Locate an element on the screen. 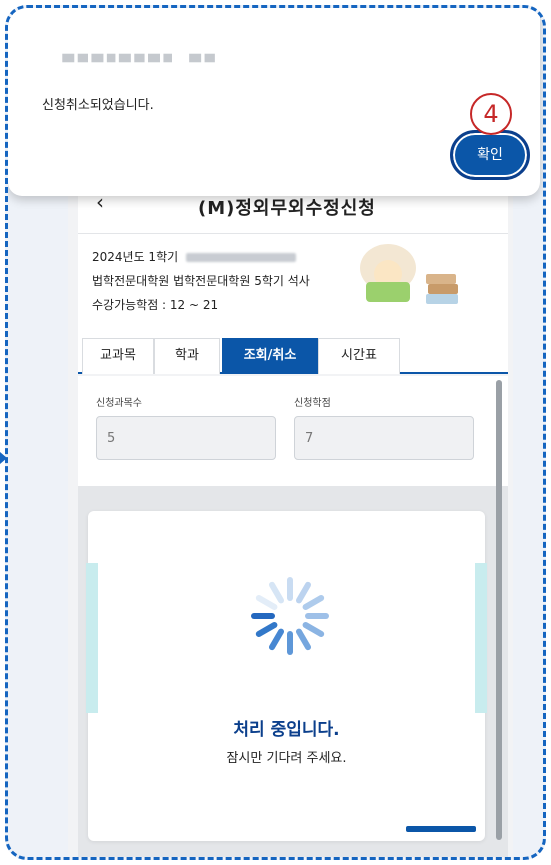 The width and height of the screenshot is (551, 865). redacted-text is located at coordinates (240, 257).